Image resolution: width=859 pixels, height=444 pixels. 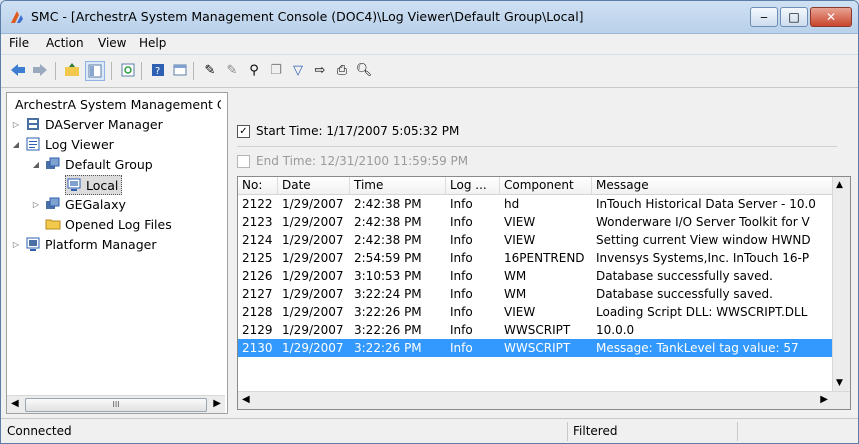 What do you see at coordinates (398, 185) in the screenshot?
I see `column-header-time: Time` at bounding box center [398, 185].